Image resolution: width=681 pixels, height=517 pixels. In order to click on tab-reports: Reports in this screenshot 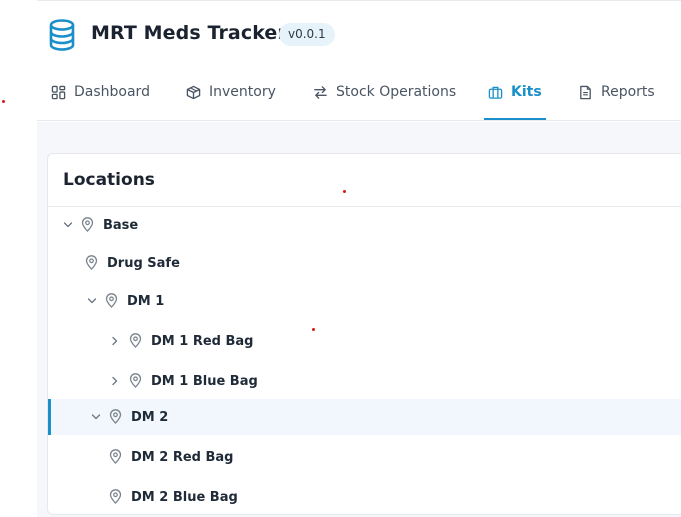, I will do `click(616, 97)`.